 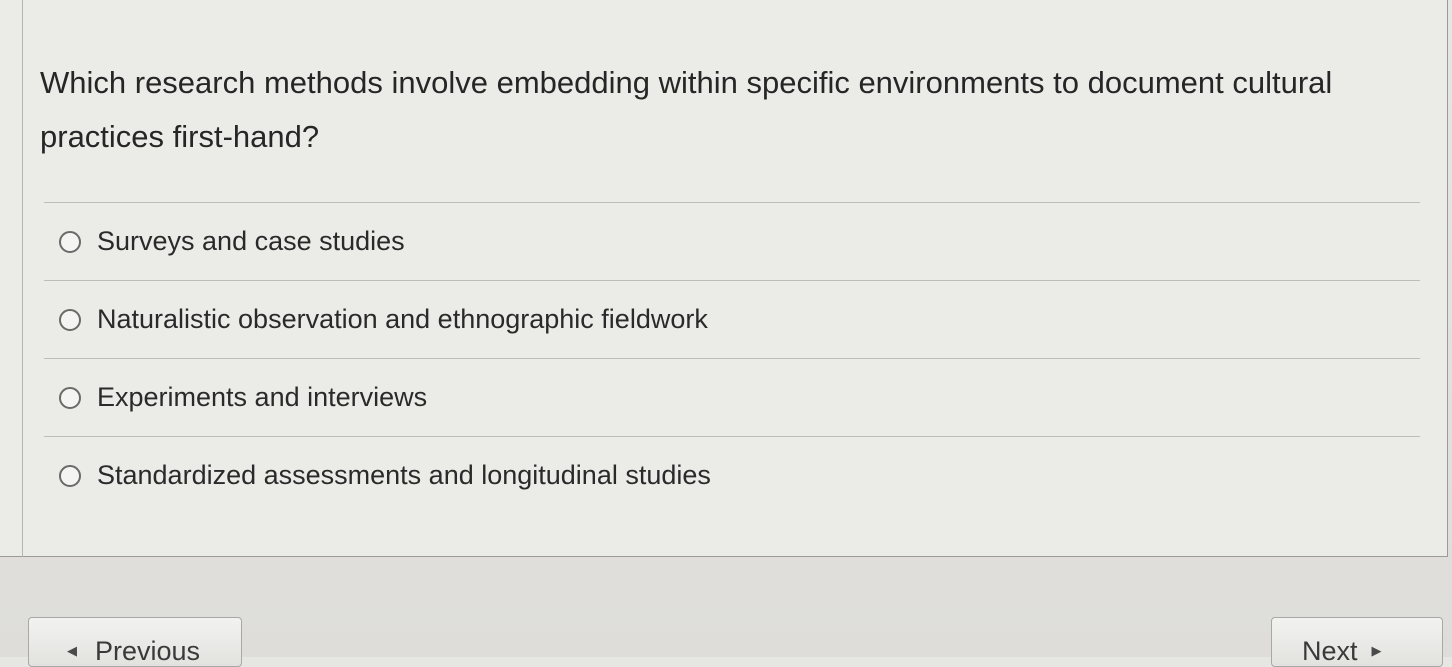 What do you see at coordinates (1330, 651) in the screenshot?
I see `next-button-label: Next` at bounding box center [1330, 651].